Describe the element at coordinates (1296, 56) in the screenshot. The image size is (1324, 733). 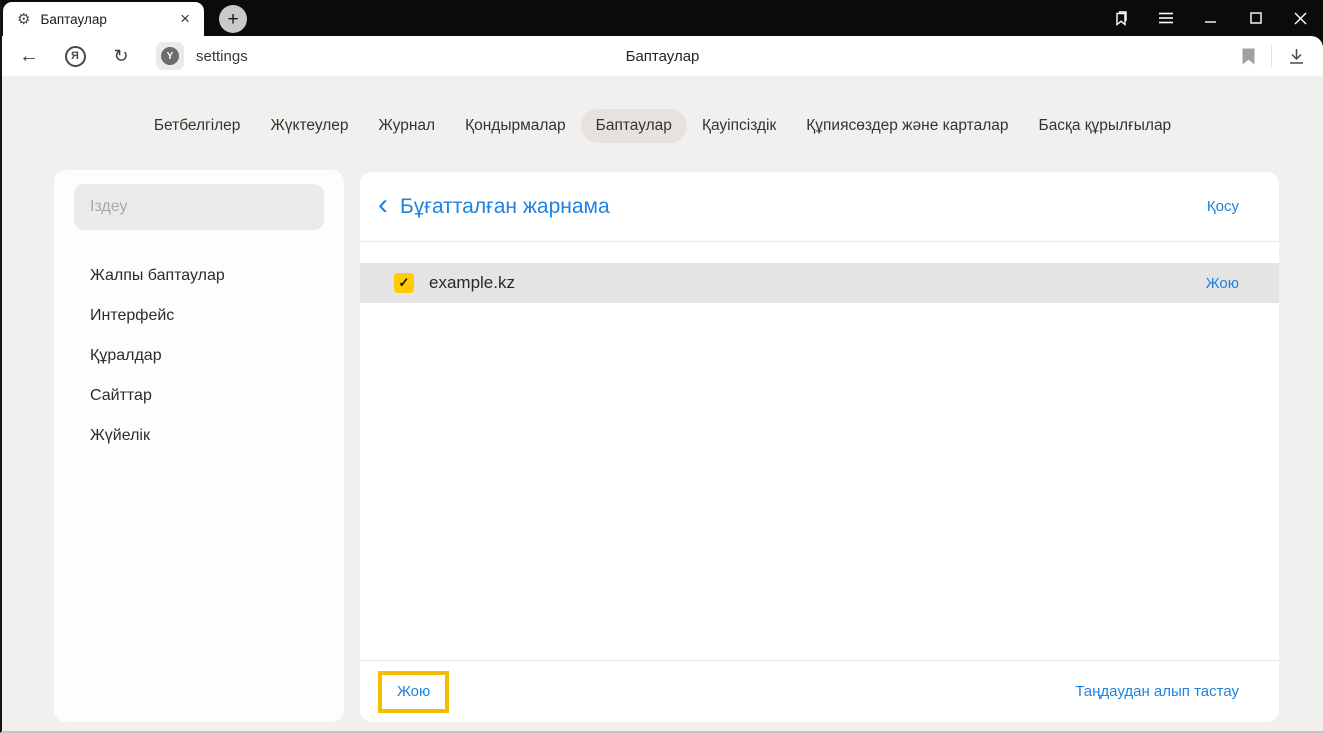
I see `downloads-icon` at that location.